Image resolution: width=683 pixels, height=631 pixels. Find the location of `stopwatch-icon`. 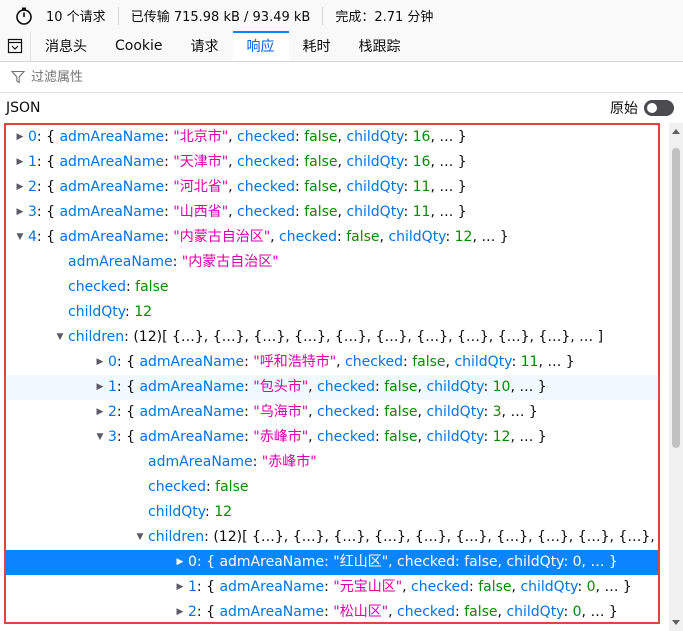

stopwatch-icon is located at coordinates (24, 16).